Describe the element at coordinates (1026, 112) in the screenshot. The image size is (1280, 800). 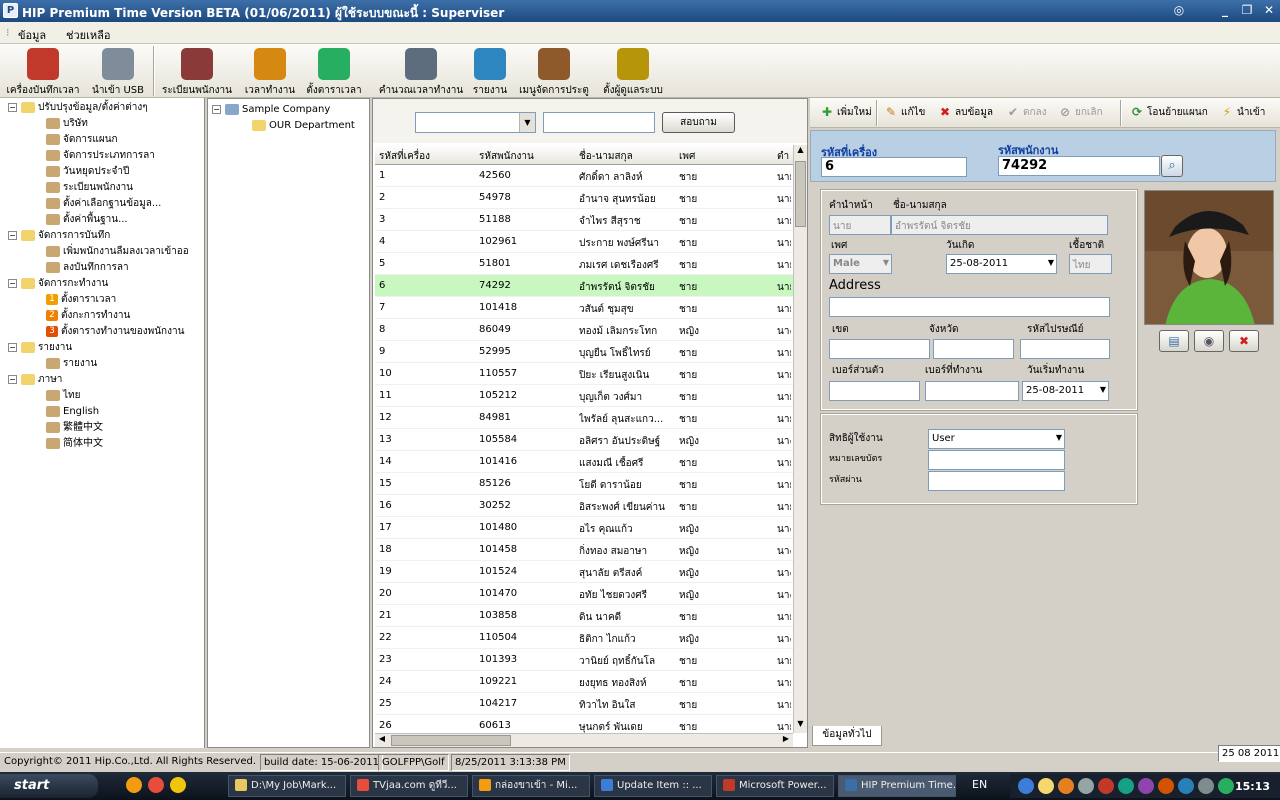
I see `detail-button-3: ✔ ตกลง` at that location.